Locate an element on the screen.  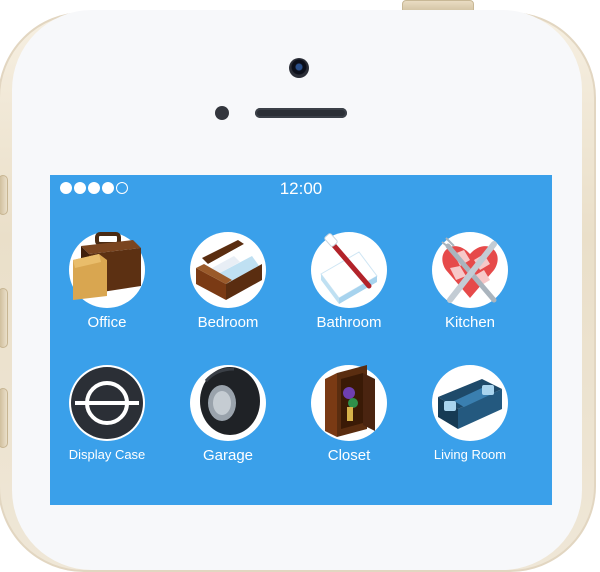
app-garage: Garage is located at coordinates (228, 414).